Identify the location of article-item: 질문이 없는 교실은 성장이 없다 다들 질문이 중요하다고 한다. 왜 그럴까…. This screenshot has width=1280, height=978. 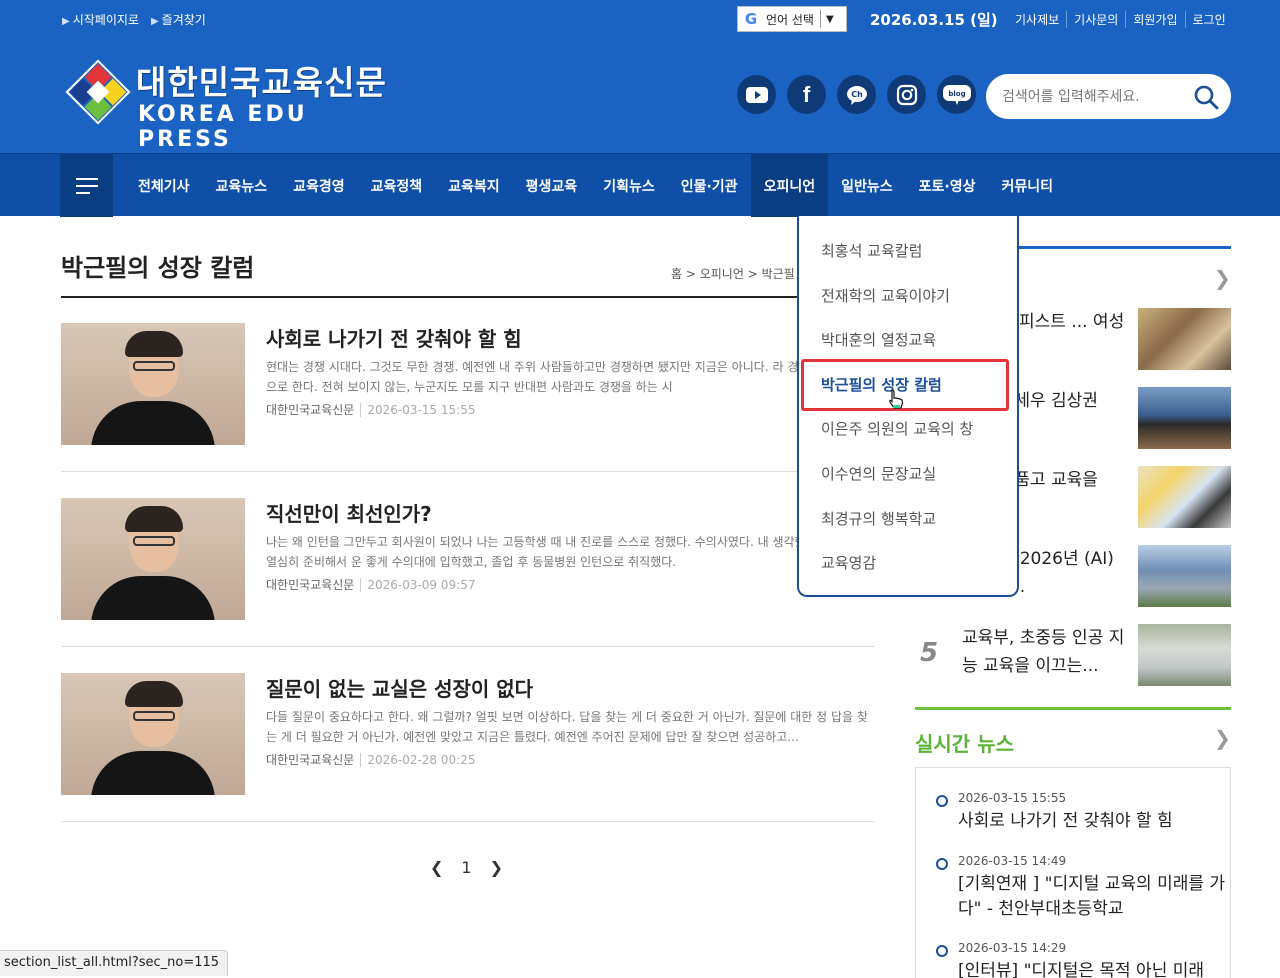
(468, 748).